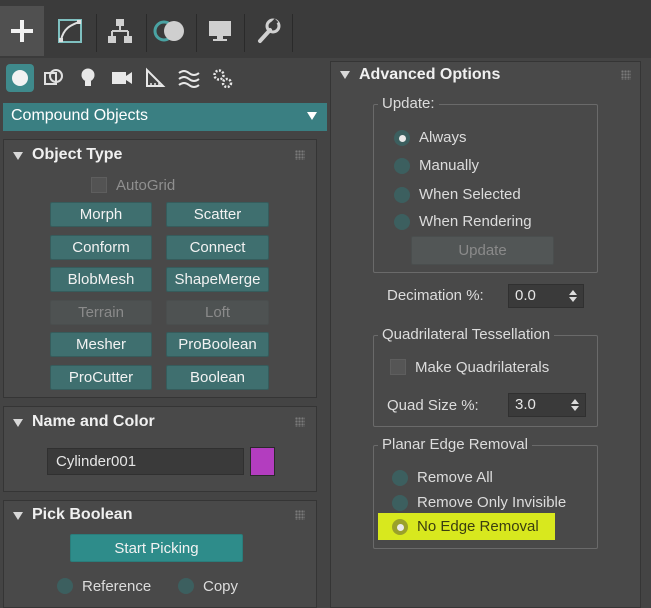  I want to click on no-edge-label: No Edge Removal, so click(478, 526).